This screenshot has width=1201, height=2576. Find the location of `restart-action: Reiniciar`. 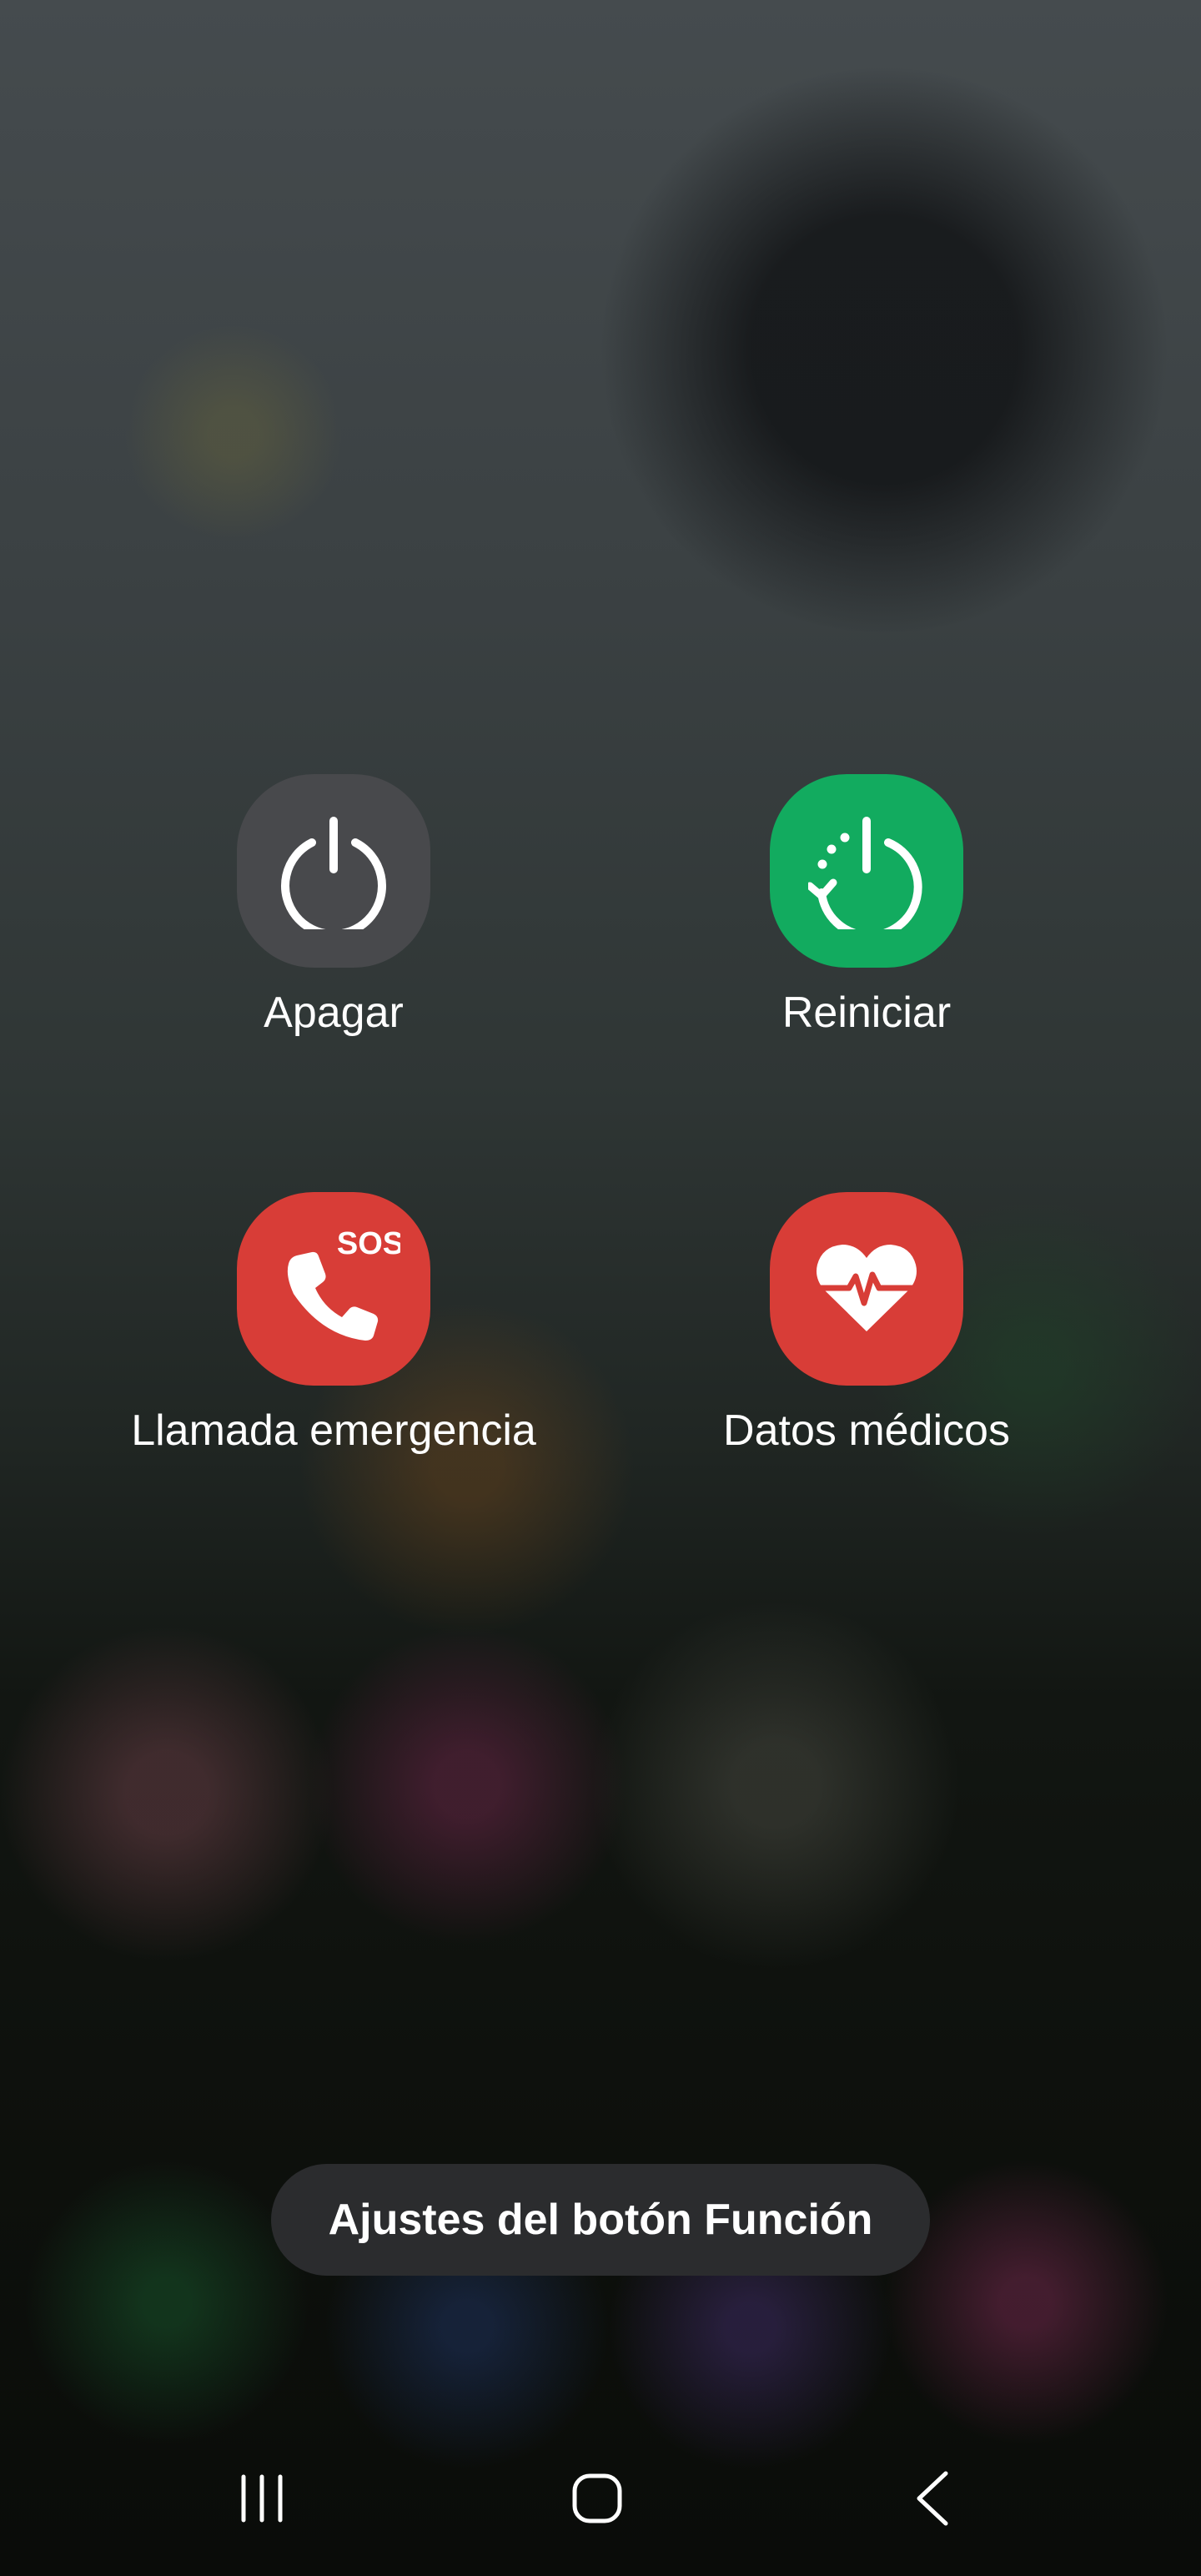

restart-action: Reiniciar is located at coordinates (867, 906).